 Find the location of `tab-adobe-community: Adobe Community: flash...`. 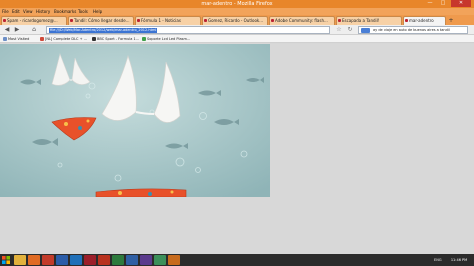

tab-adobe-community: Adobe Community: flash... is located at coordinates (302, 20).